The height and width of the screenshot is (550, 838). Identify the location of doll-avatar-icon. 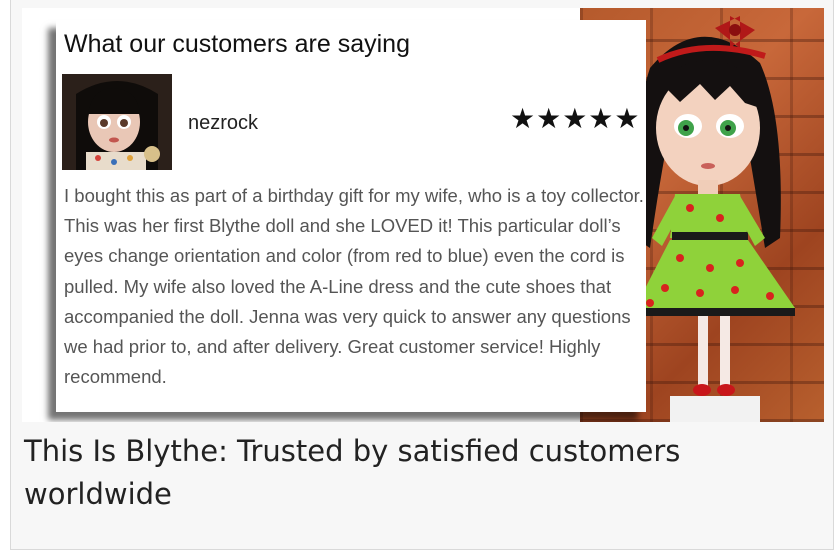
(117, 122).